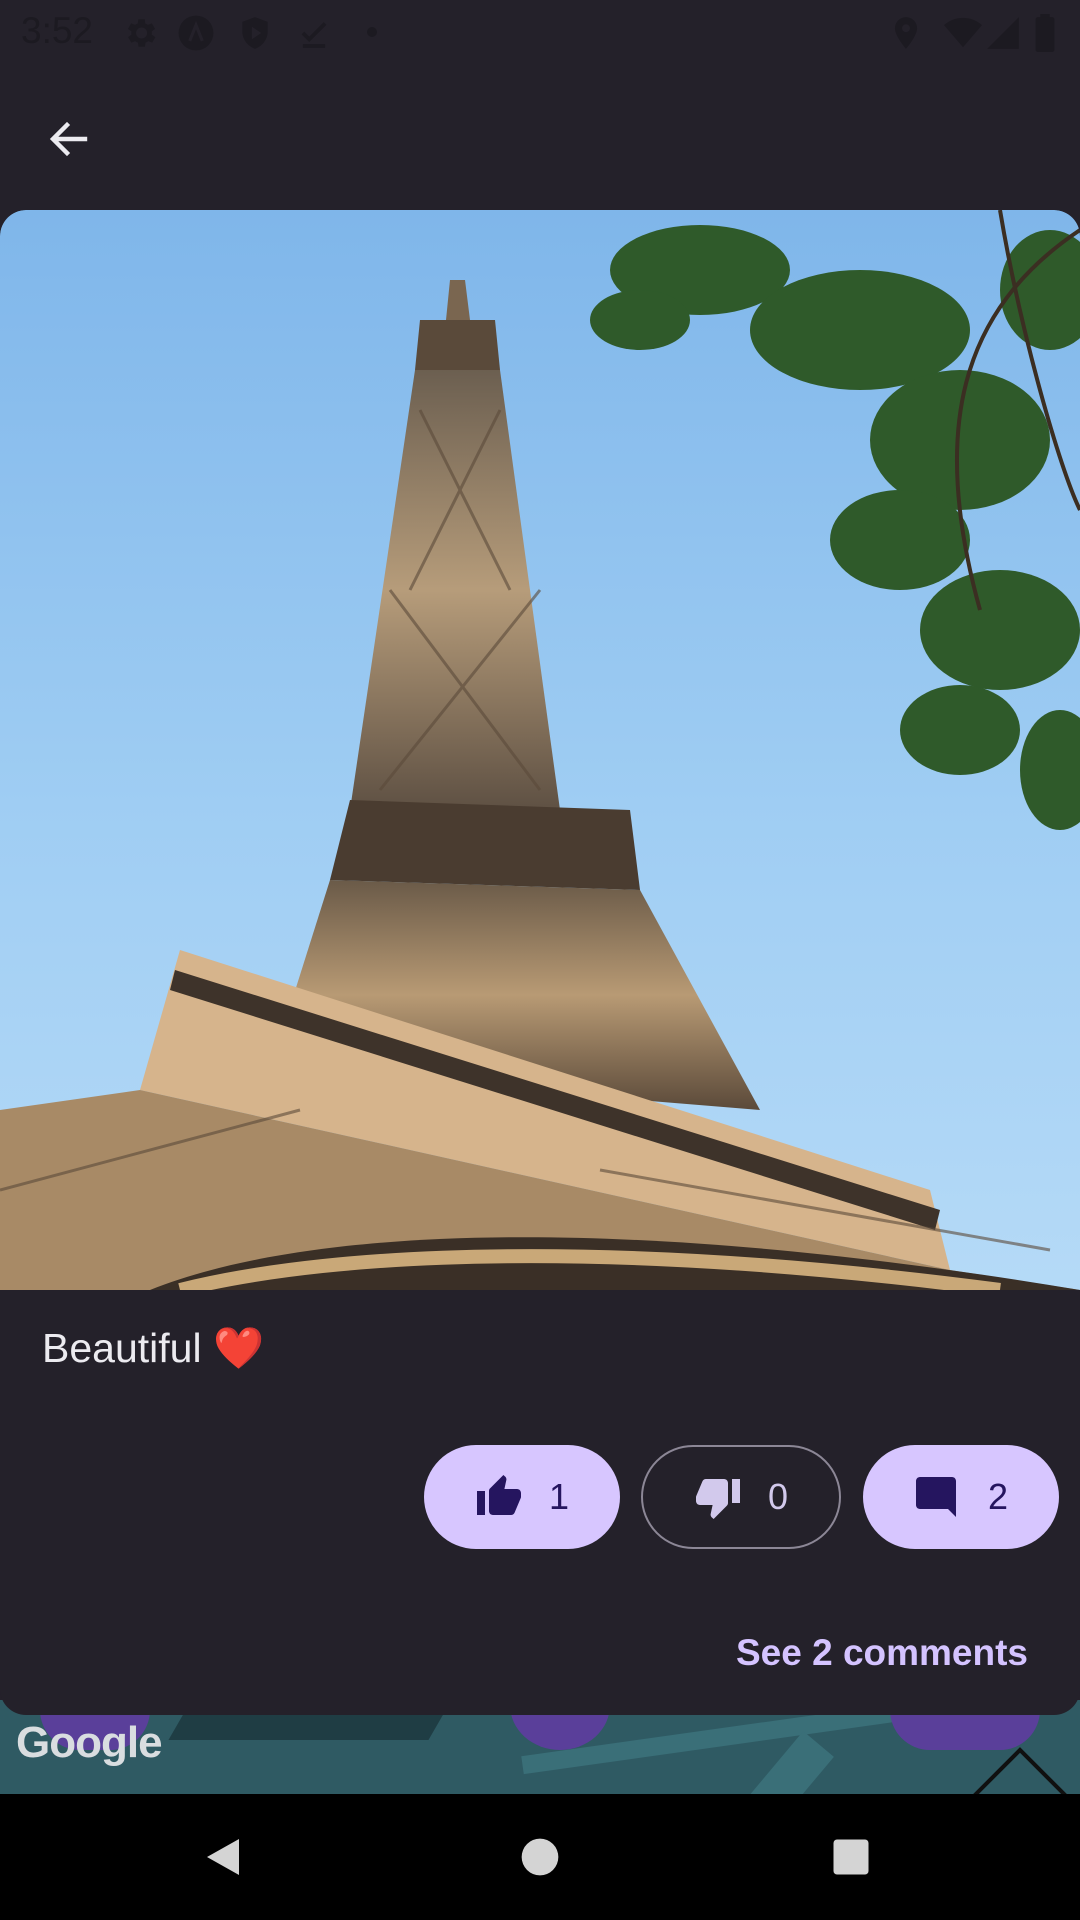  I want to click on dot-icon, so click(372, 32).